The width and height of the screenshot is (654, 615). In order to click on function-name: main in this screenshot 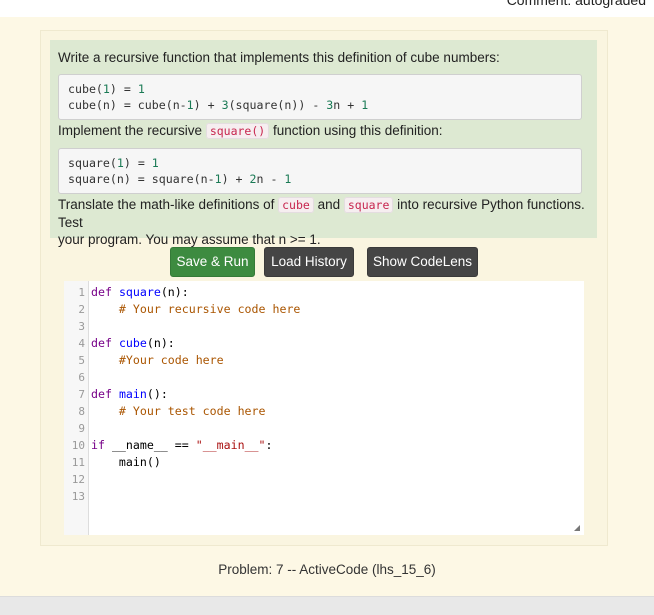, I will do `click(132, 394)`.